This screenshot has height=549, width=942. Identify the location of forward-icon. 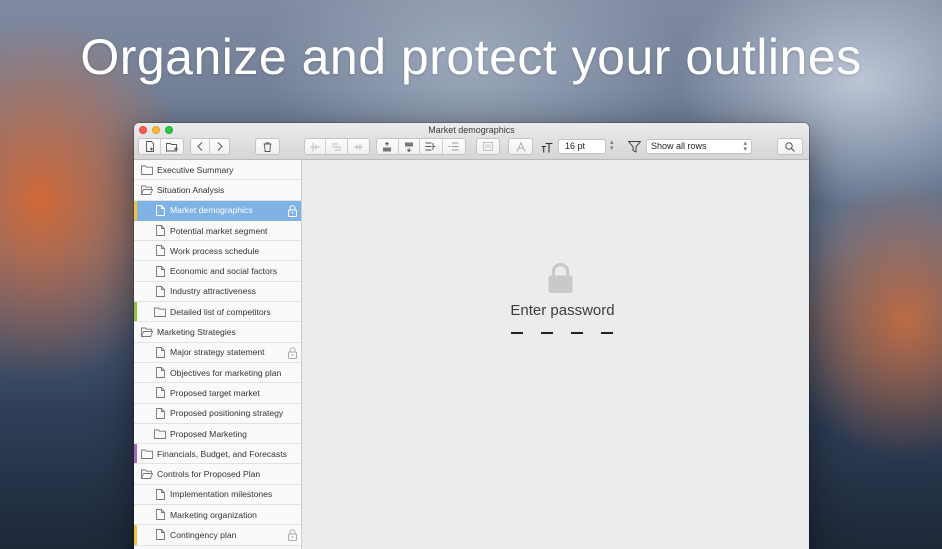
(219, 146).